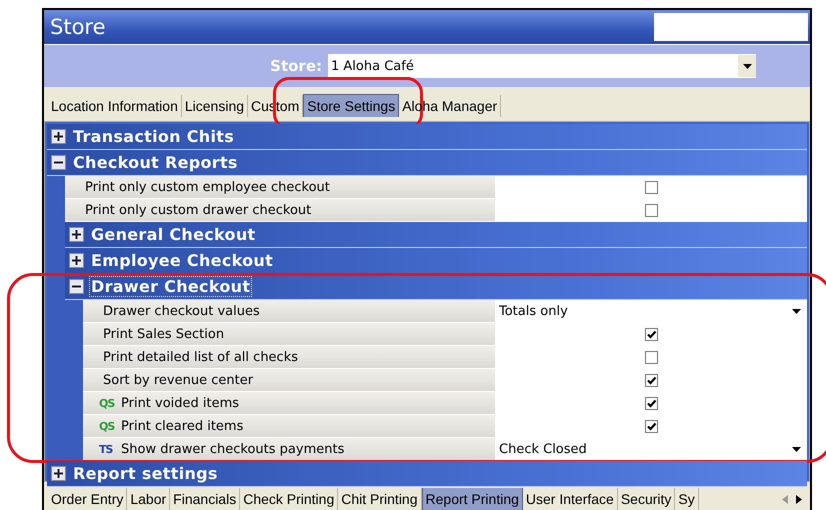  I want to click on dropdown: Totals only, so click(651, 311).